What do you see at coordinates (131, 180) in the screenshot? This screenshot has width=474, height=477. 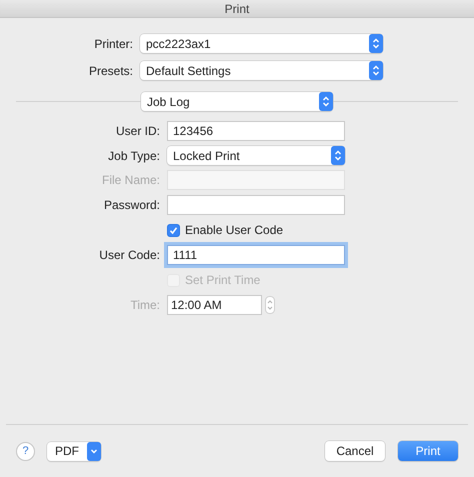 I see `field-label: File Name:` at bounding box center [131, 180].